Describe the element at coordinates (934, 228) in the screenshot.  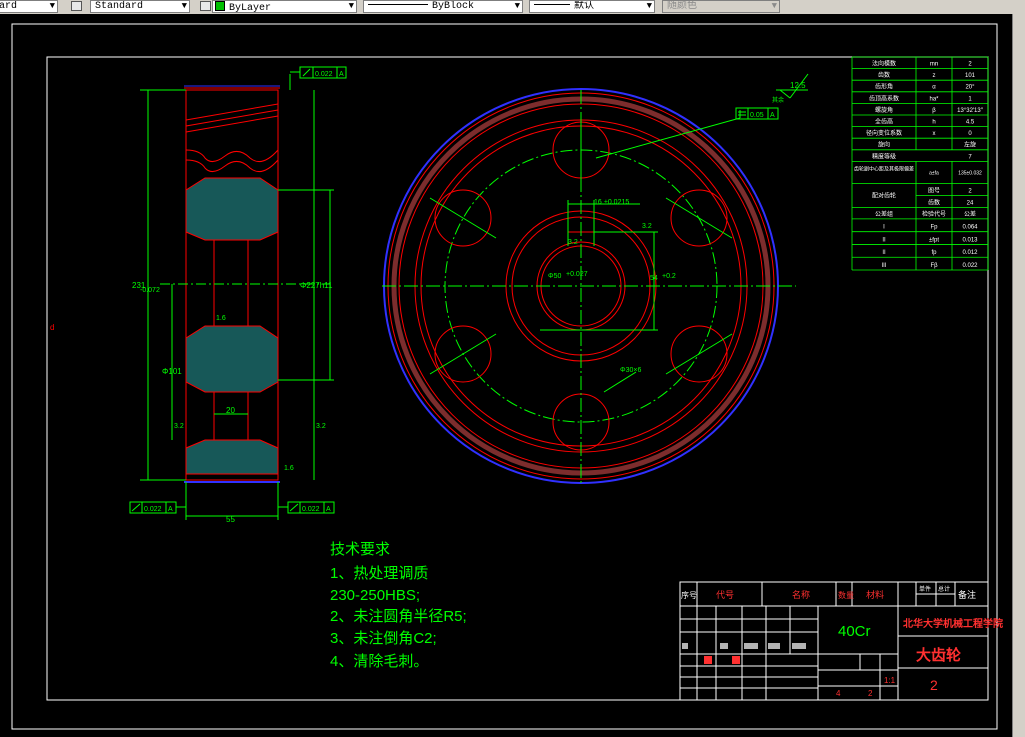
I see `tolerance-code: Fp` at that location.